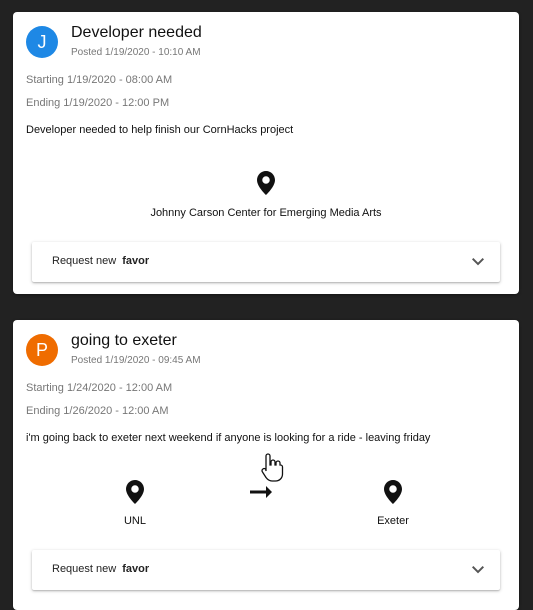 This screenshot has width=533, height=610. I want to click on destination-label: Exeter, so click(393, 521).